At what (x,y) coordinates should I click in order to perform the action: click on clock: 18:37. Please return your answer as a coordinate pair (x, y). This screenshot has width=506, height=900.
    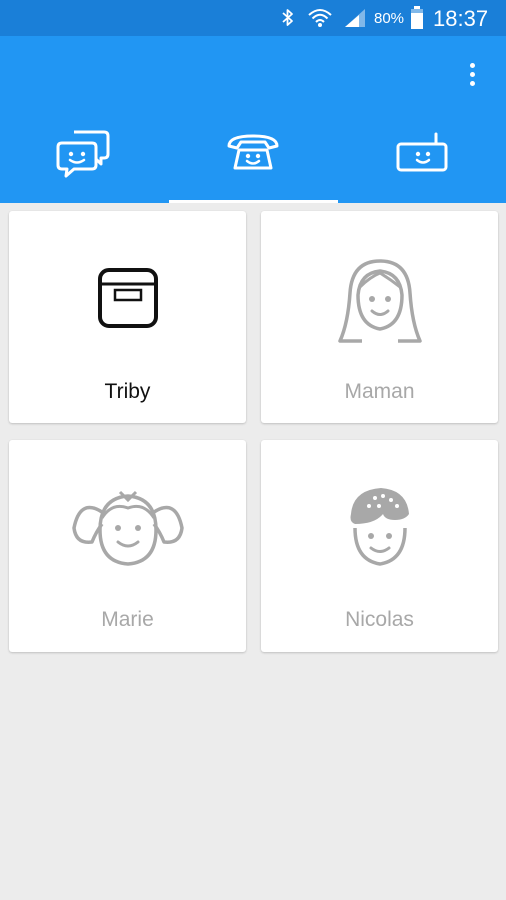
    Looking at the image, I should click on (461, 18).